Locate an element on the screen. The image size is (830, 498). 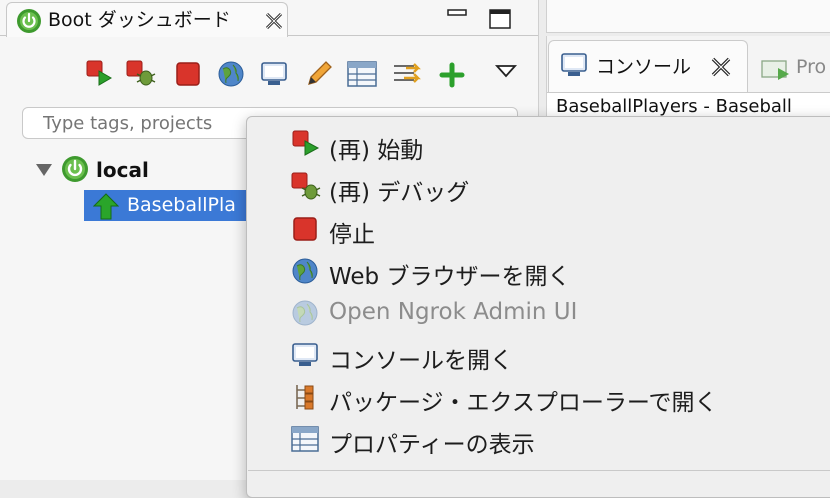
view-menu-icon is located at coordinates (506, 72).